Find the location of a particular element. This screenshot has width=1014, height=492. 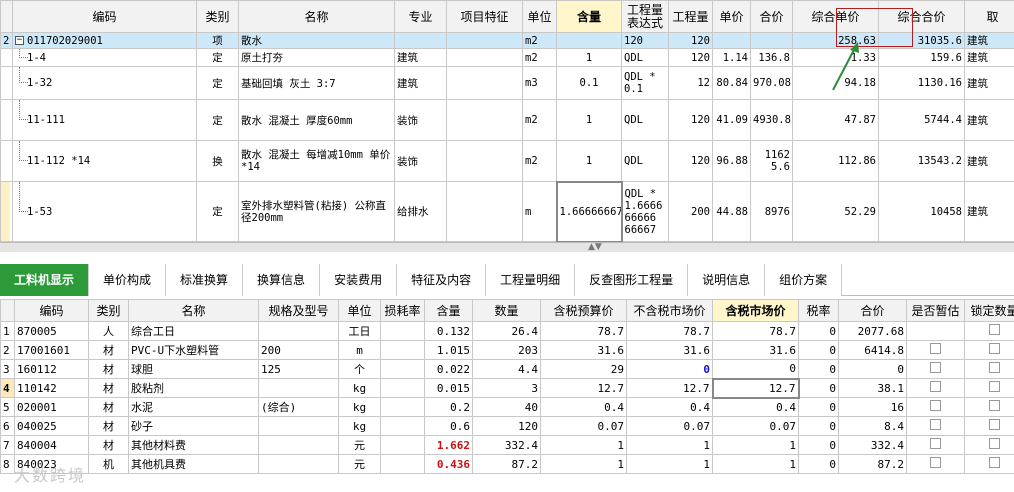

estimate-checkbox-cell is located at coordinates (935, 407).